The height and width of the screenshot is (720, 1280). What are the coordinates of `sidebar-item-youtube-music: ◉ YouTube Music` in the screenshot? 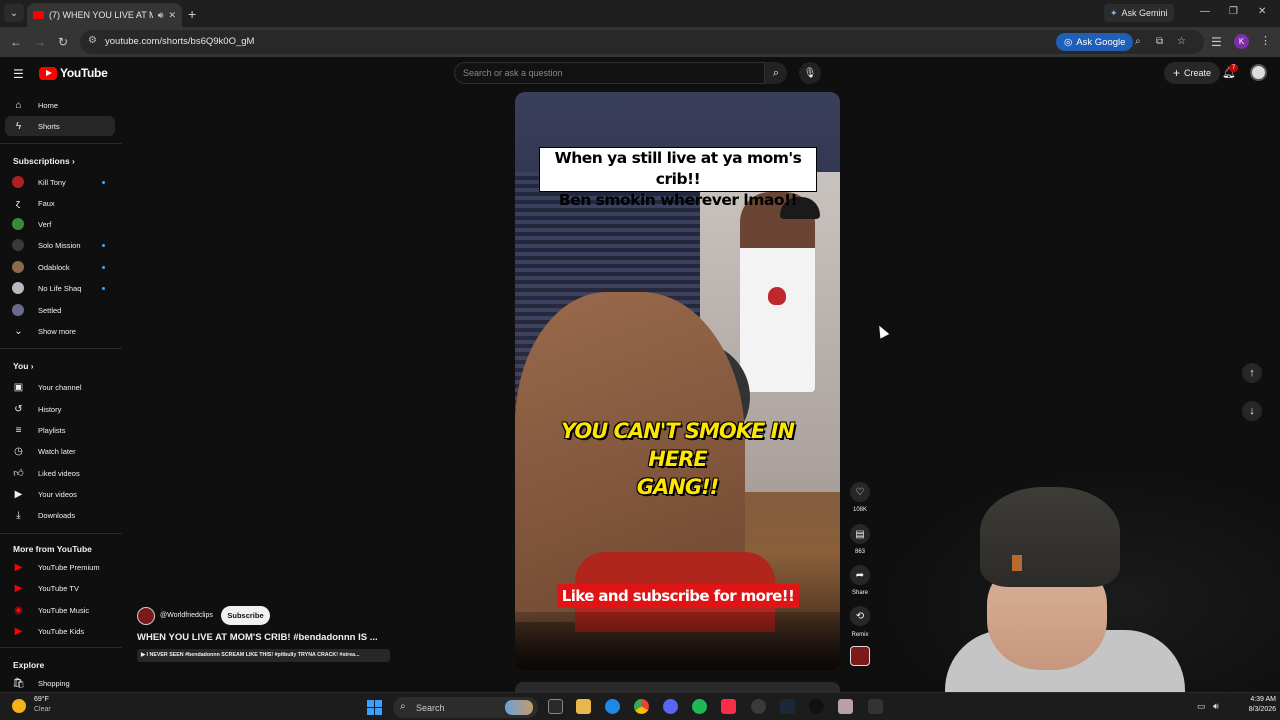 It's located at (60, 610).